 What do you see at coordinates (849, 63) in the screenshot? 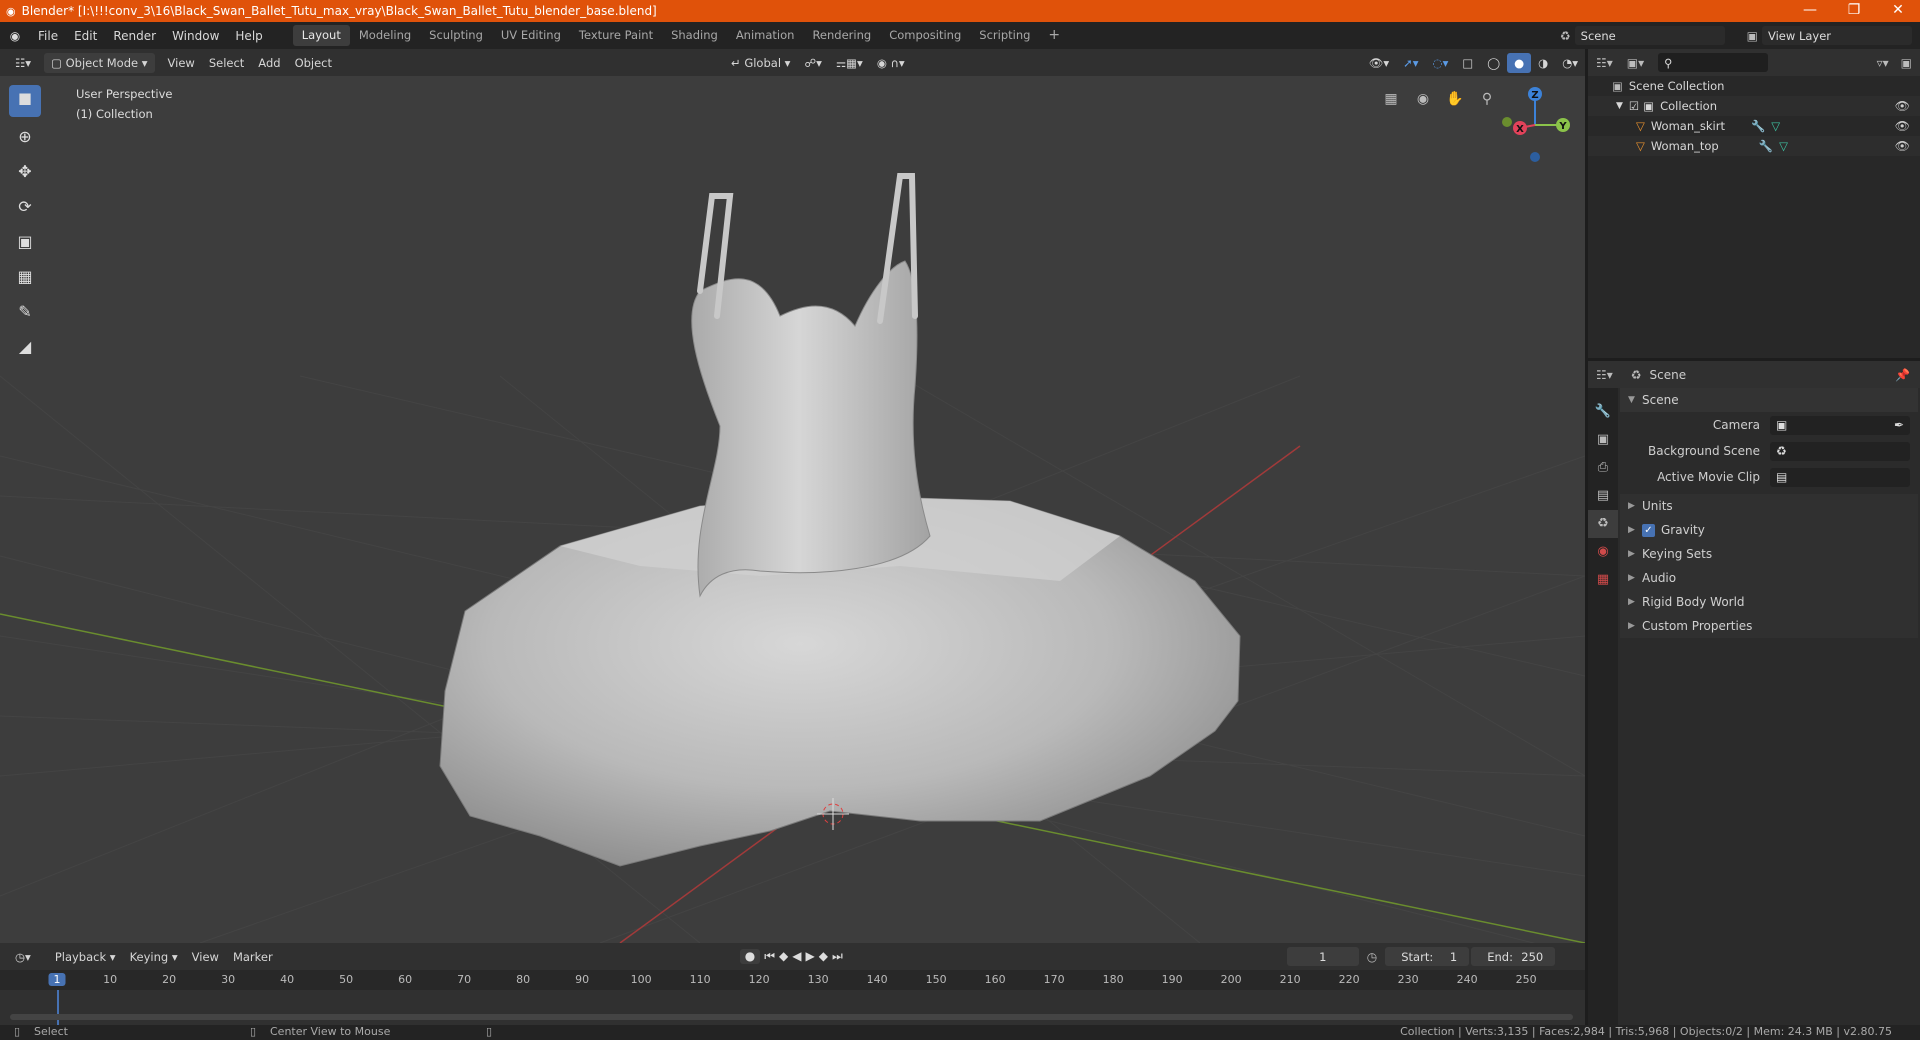
I see `snap-icon: ⚎▦▾` at bounding box center [849, 63].